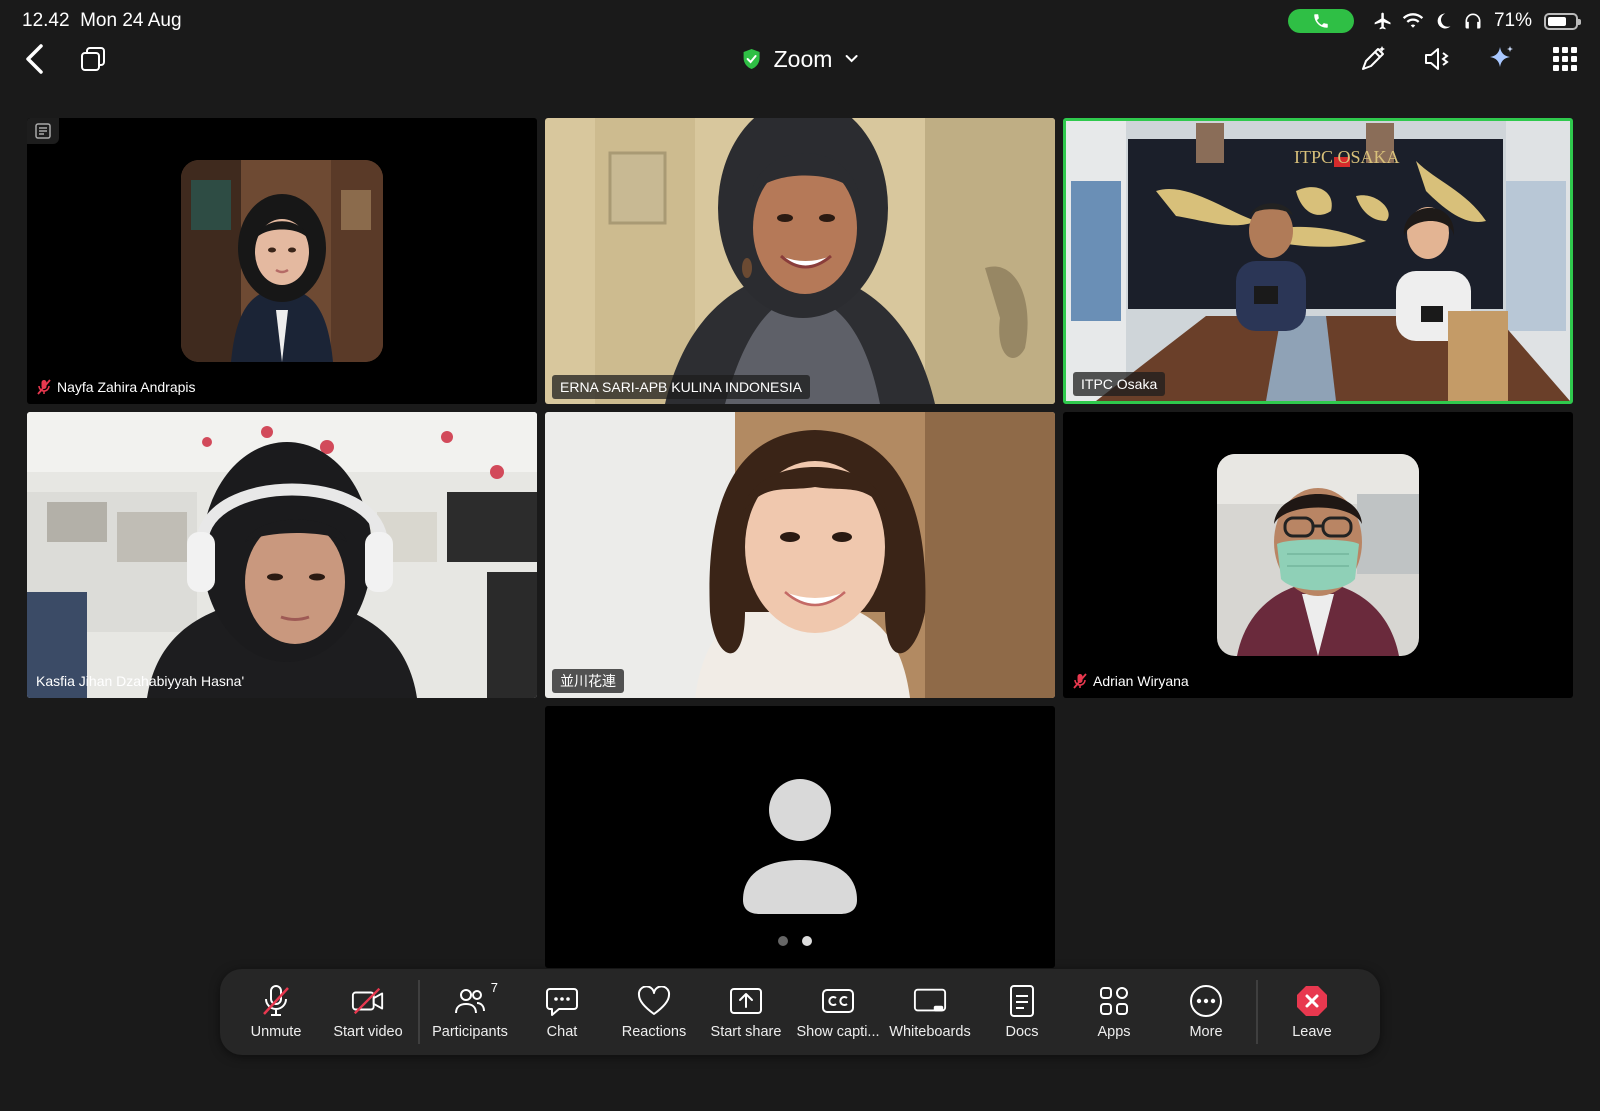 Image resolution: width=1600 pixels, height=1111 pixels. I want to click on picture-in-picture-icon, so click(93, 59).